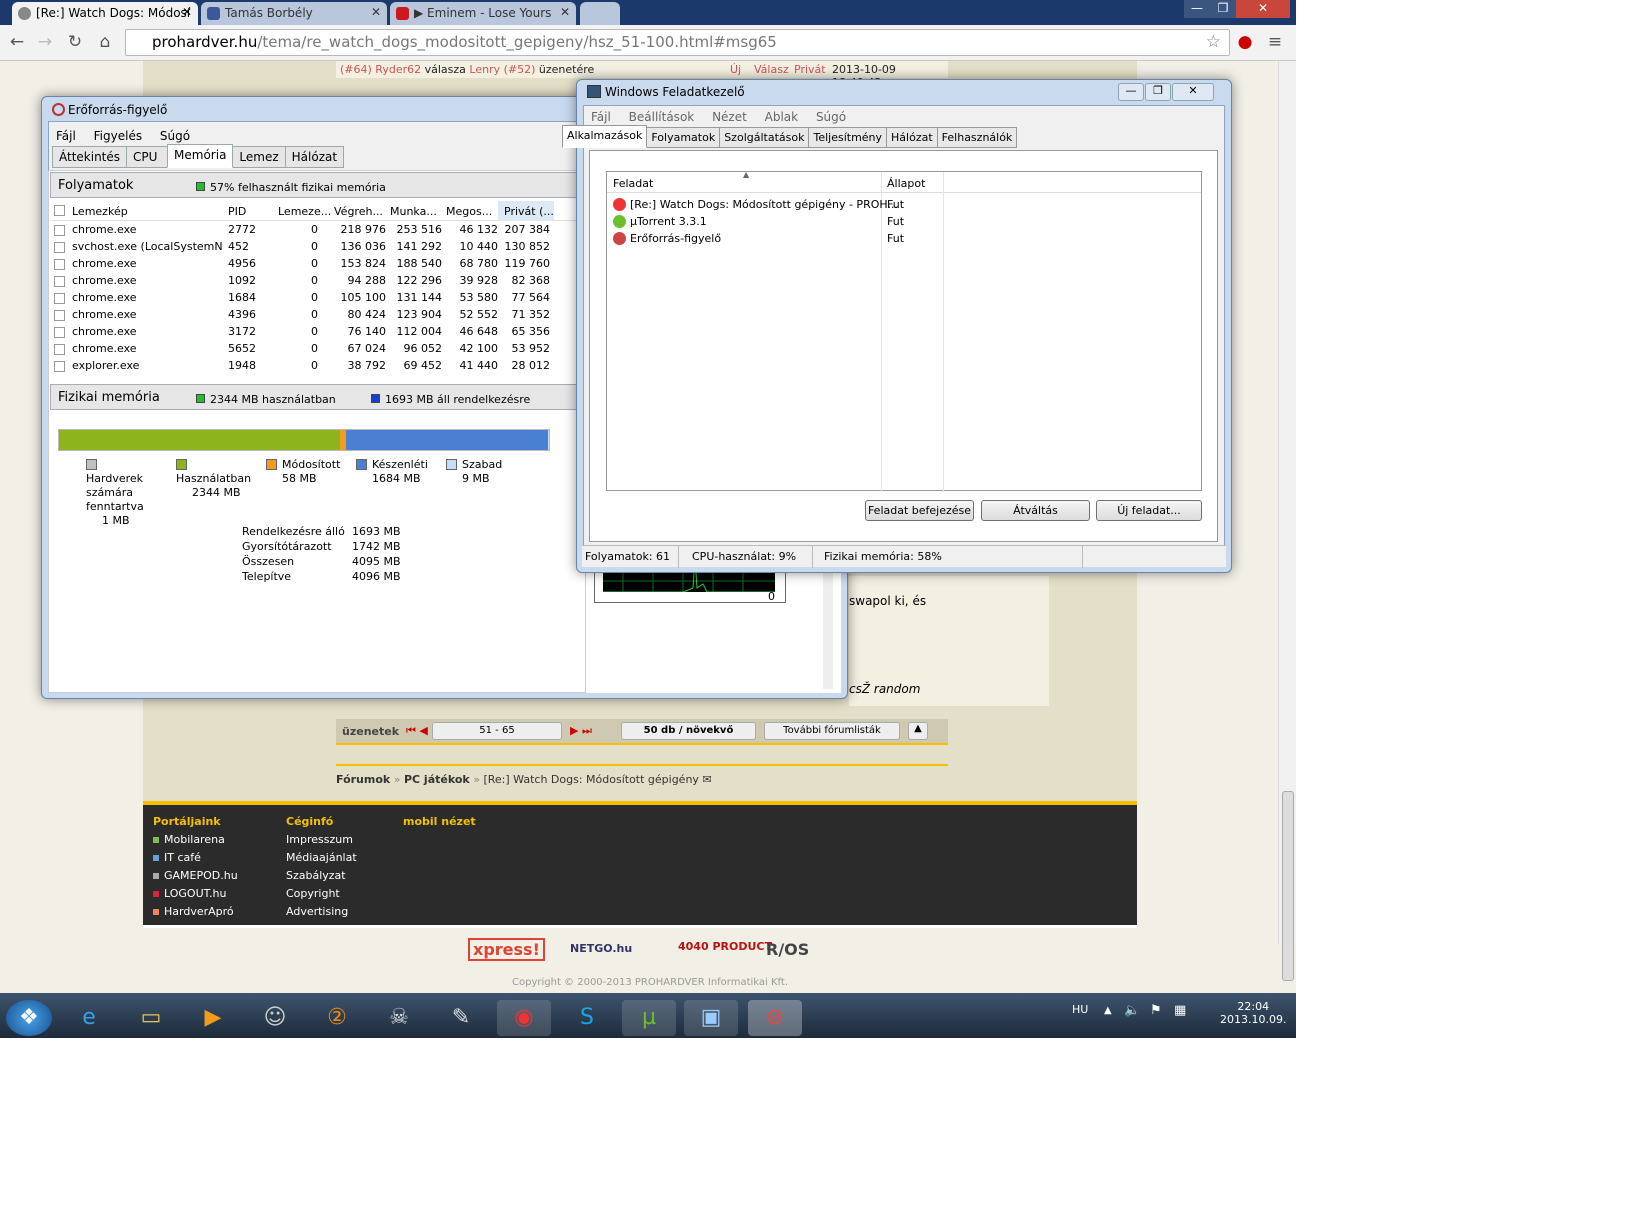  Describe the element at coordinates (337, 1018) in the screenshot. I see `game-icon: ②` at that location.